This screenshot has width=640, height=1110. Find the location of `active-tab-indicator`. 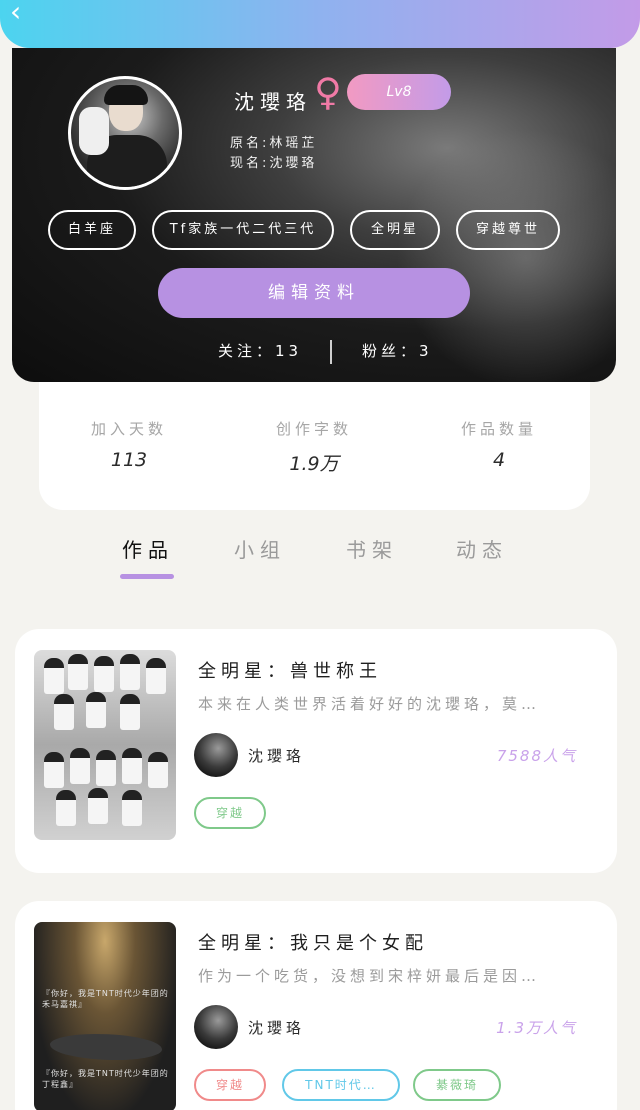

active-tab-indicator is located at coordinates (147, 576).